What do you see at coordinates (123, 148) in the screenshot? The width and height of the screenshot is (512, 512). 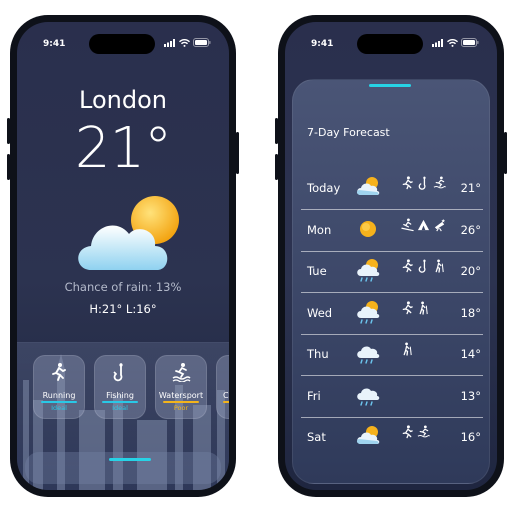 I see `current-temperature: 21°` at bounding box center [123, 148].